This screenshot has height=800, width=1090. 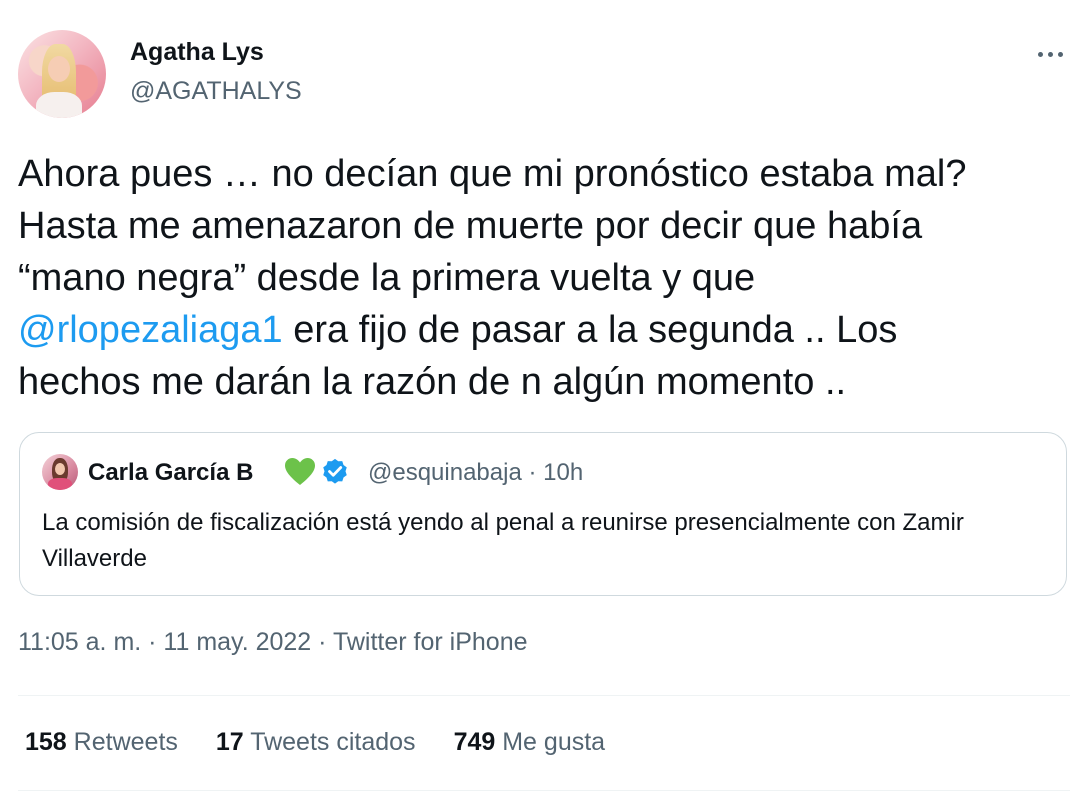 I want to click on tweet-timestamp: 11:05 a. m. · 11 may. 2022 ·, so click(x=175, y=642).